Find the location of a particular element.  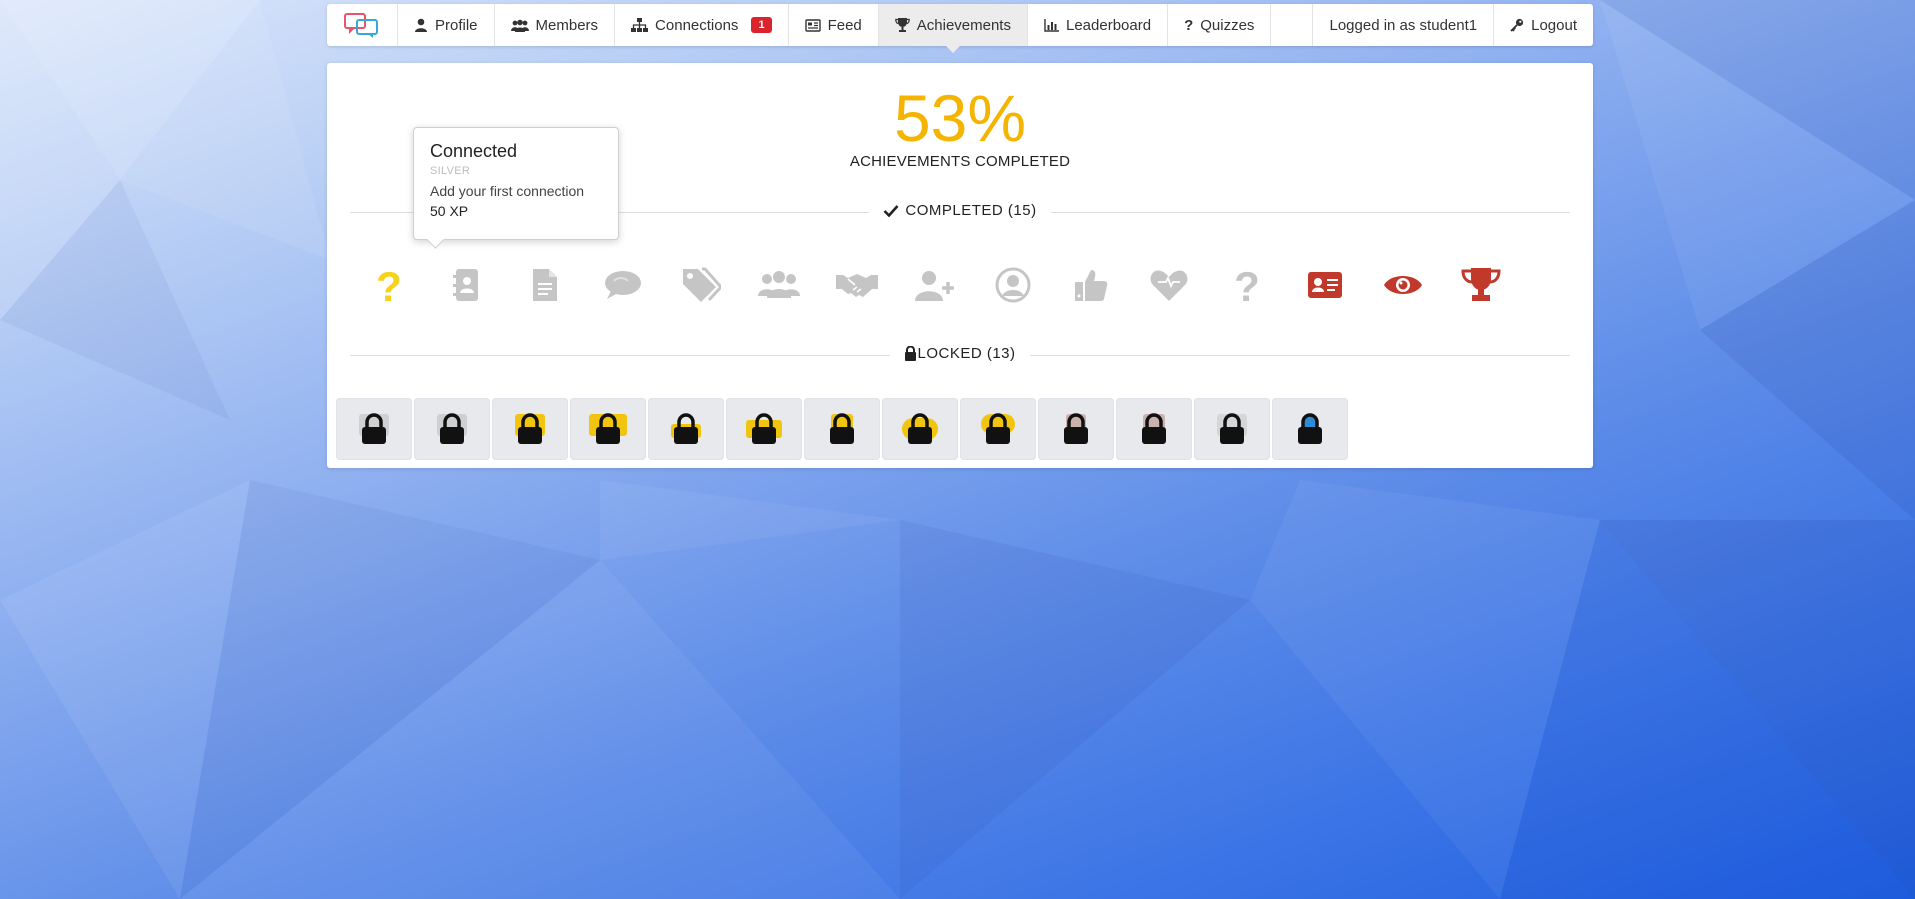

contact-book-icon is located at coordinates (465, 285).